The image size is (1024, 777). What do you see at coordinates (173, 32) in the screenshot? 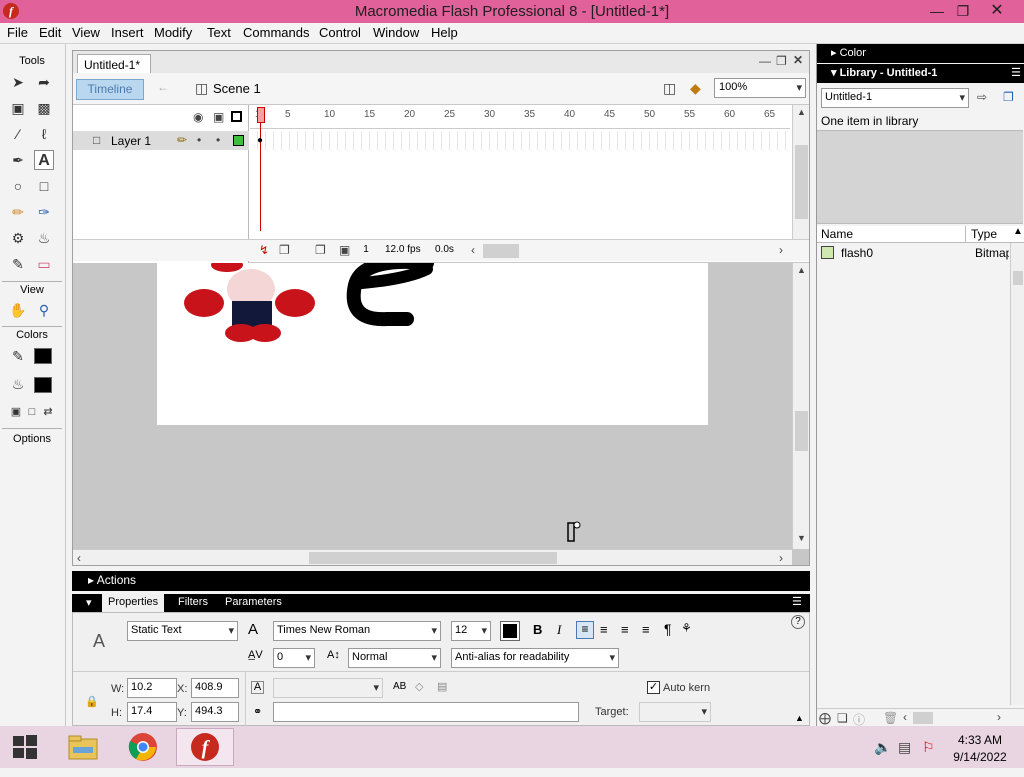
I see `menu-modify: Modify` at bounding box center [173, 32].